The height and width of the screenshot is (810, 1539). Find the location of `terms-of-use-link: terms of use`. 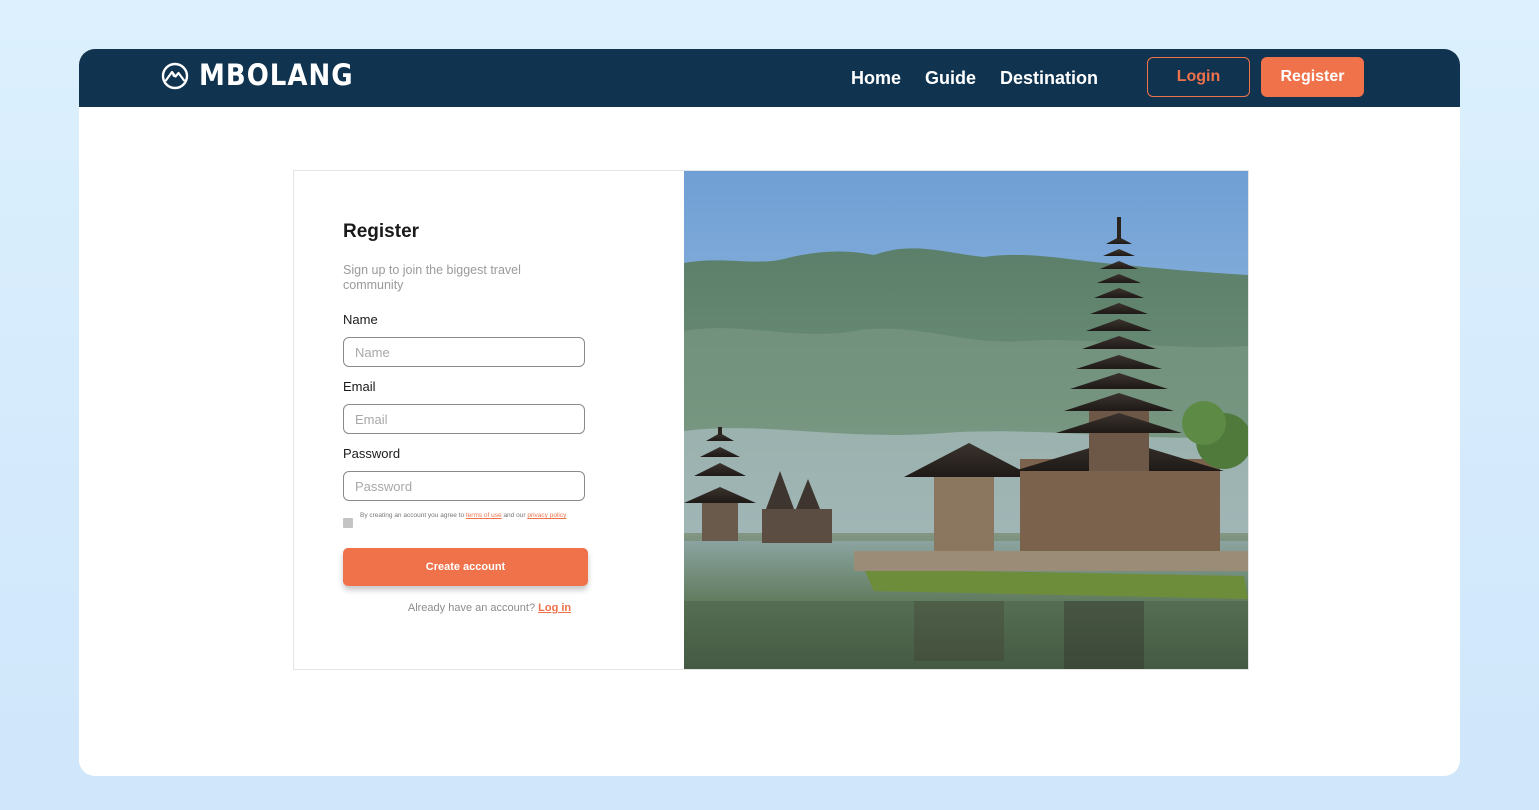

terms-of-use-link: terms of use is located at coordinates (484, 515).